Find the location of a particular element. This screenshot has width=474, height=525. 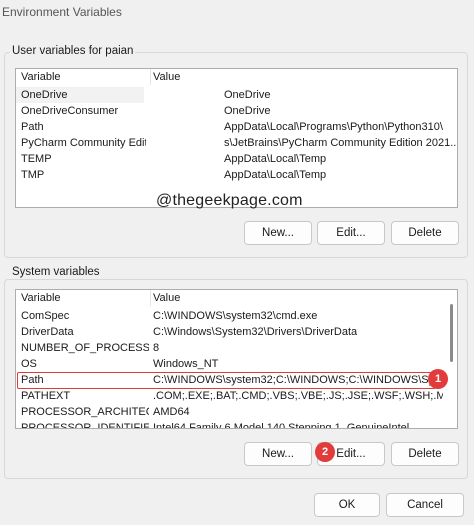

ok-button: OK is located at coordinates (347, 505).